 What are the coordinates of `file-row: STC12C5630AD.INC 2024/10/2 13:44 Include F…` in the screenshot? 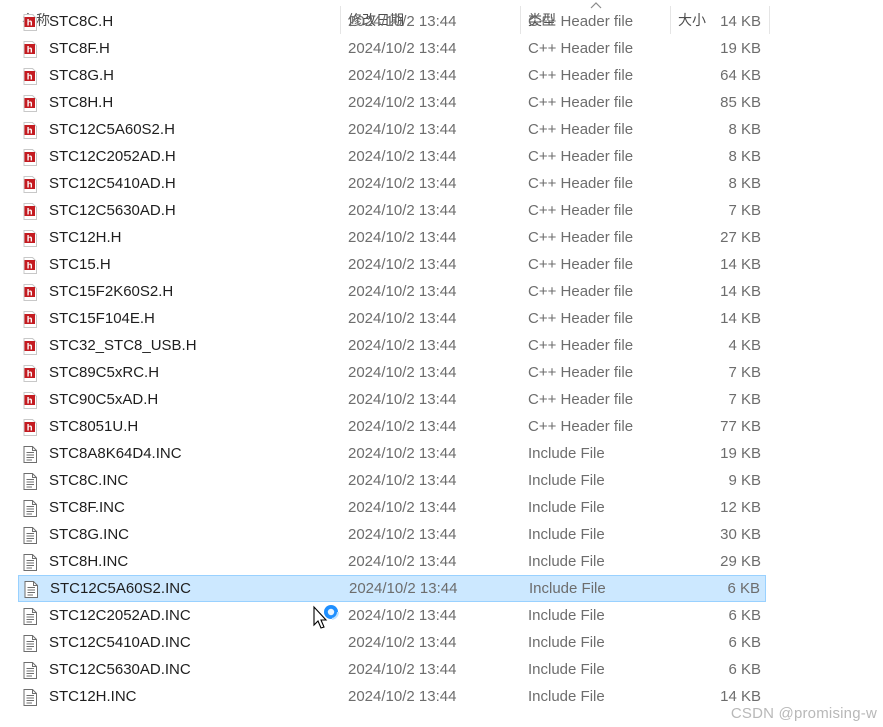 It's located at (392, 669).